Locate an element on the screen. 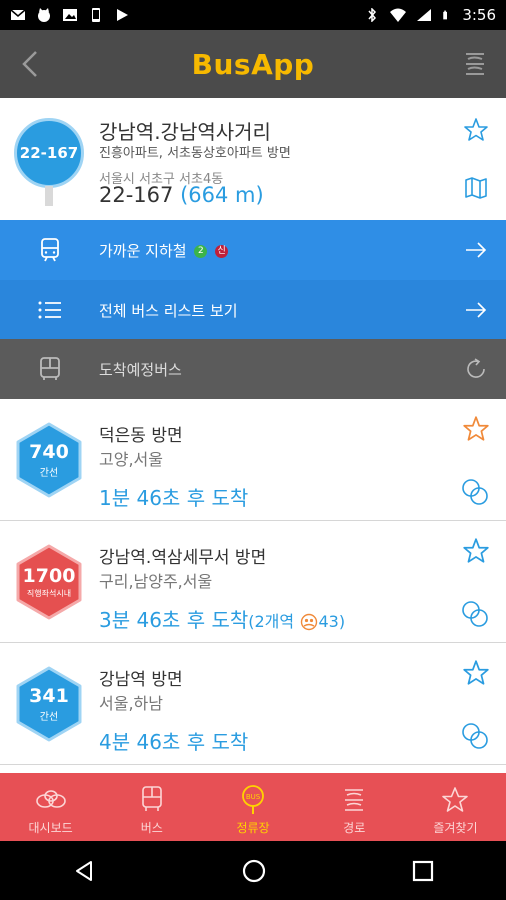  back-icon is located at coordinates (84, 871).